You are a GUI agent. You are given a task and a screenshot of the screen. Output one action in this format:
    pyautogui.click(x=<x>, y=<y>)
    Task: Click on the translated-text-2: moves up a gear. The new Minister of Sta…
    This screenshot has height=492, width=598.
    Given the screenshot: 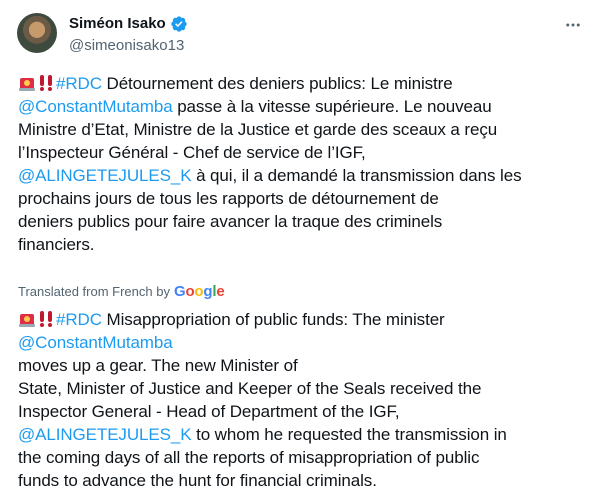 What is the action you would take?
    pyautogui.click(x=250, y=388)
    